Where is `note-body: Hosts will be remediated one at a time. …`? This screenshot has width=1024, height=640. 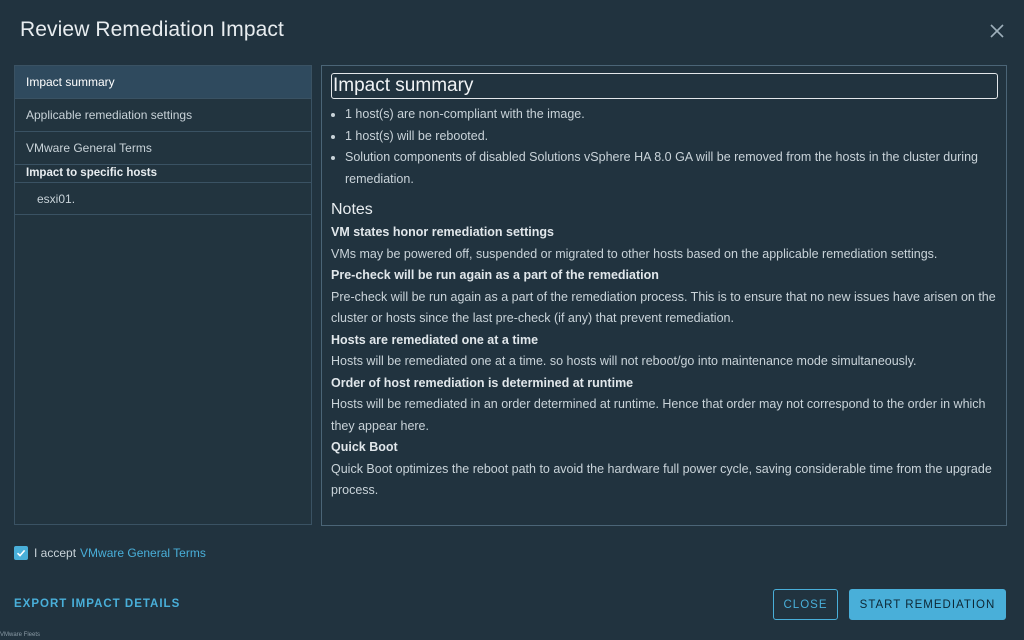 note-body: Hosts will be remediated one at a time. … is located at coordinates (624, 361).